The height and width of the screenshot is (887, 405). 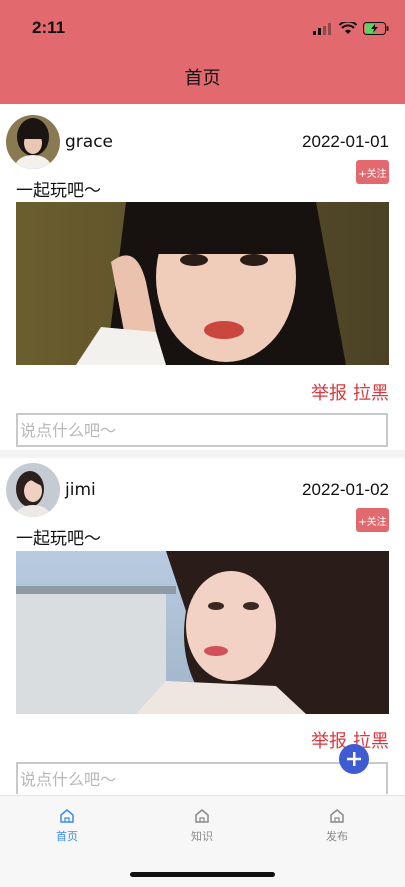 What do you see at coordinates (202, 874) in the screenshot?
I see `home-indicator` at bounding box center [202, 874].